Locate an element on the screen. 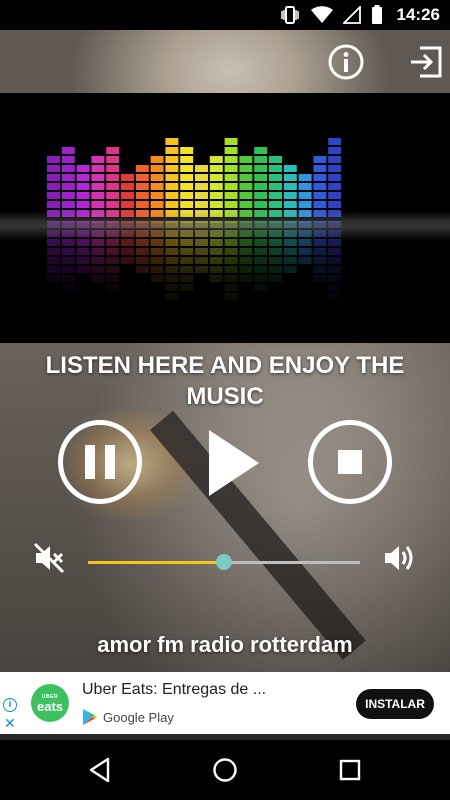  stop-button is located at coordinates (350, 462).